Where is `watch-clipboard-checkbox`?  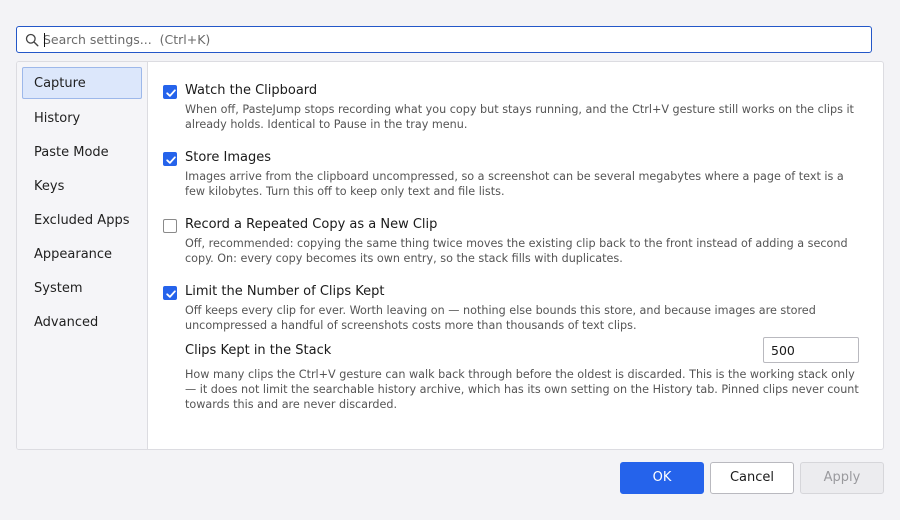
watch-clipboard-checkbox is located at coordinates (170, 92).